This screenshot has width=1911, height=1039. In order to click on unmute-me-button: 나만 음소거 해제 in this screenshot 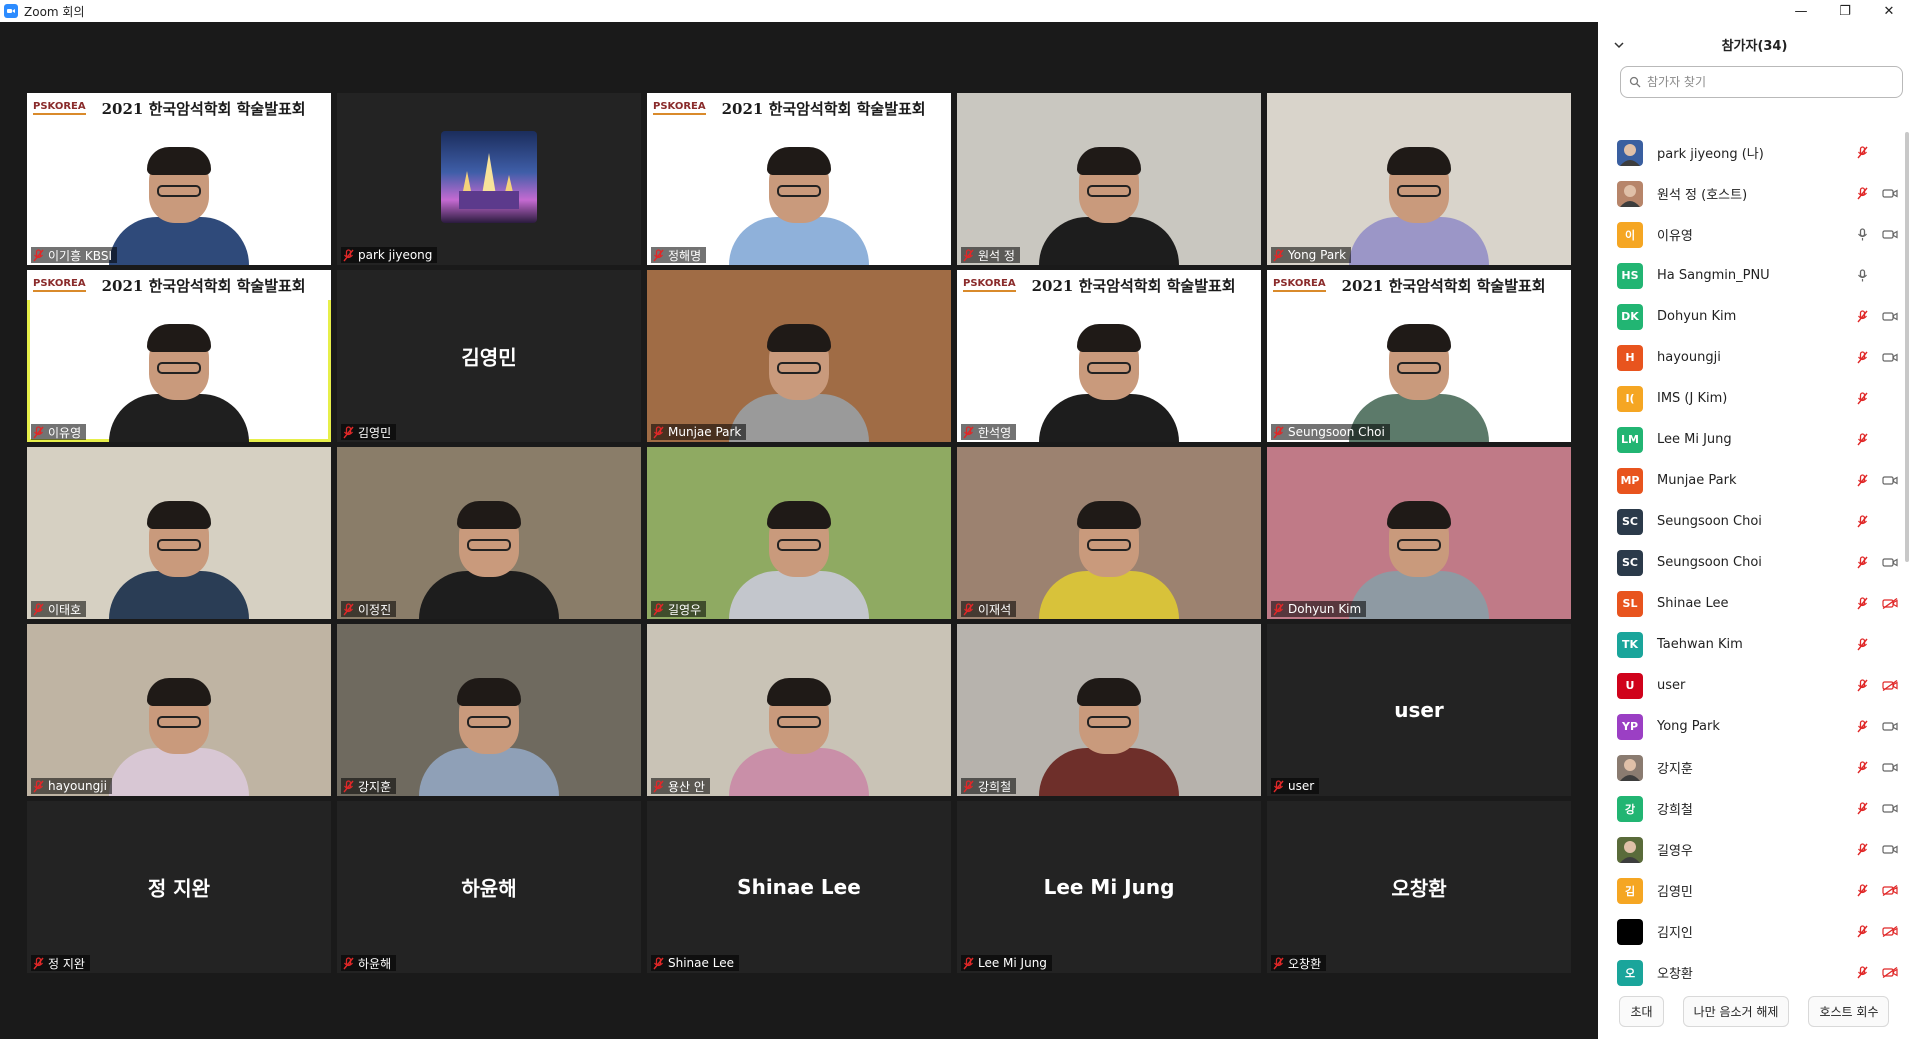, I will do `click(1736, 1011)`.